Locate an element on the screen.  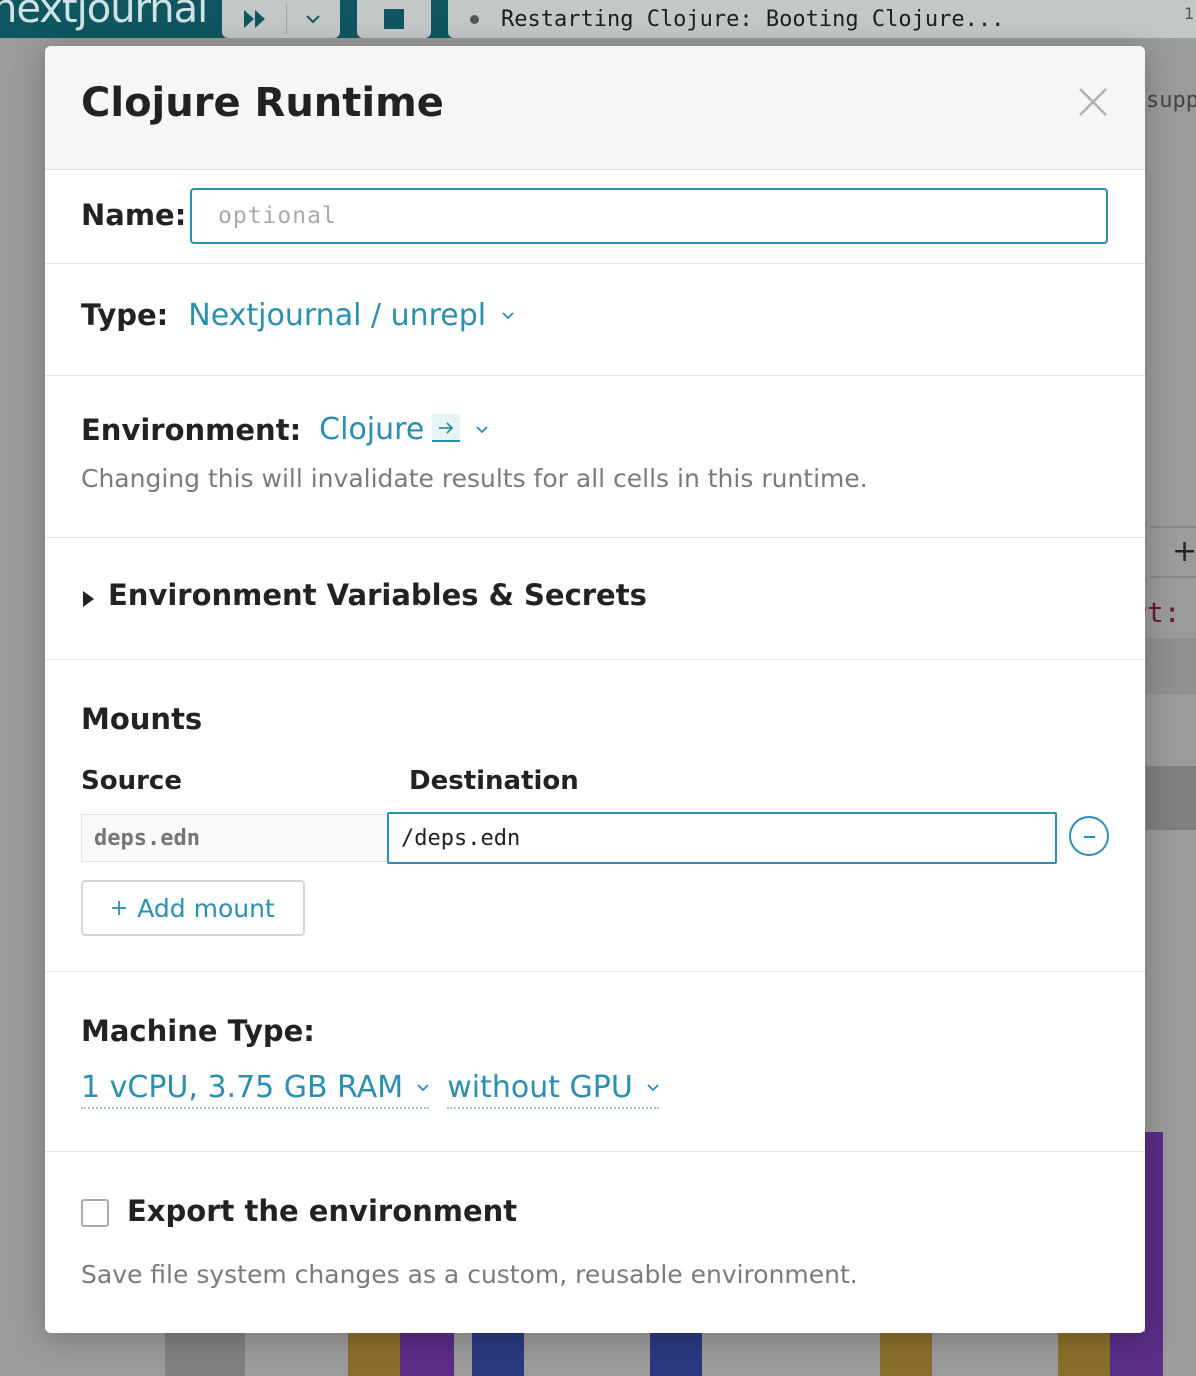
environment-select: Clojure is located at coordinates (403, 429).